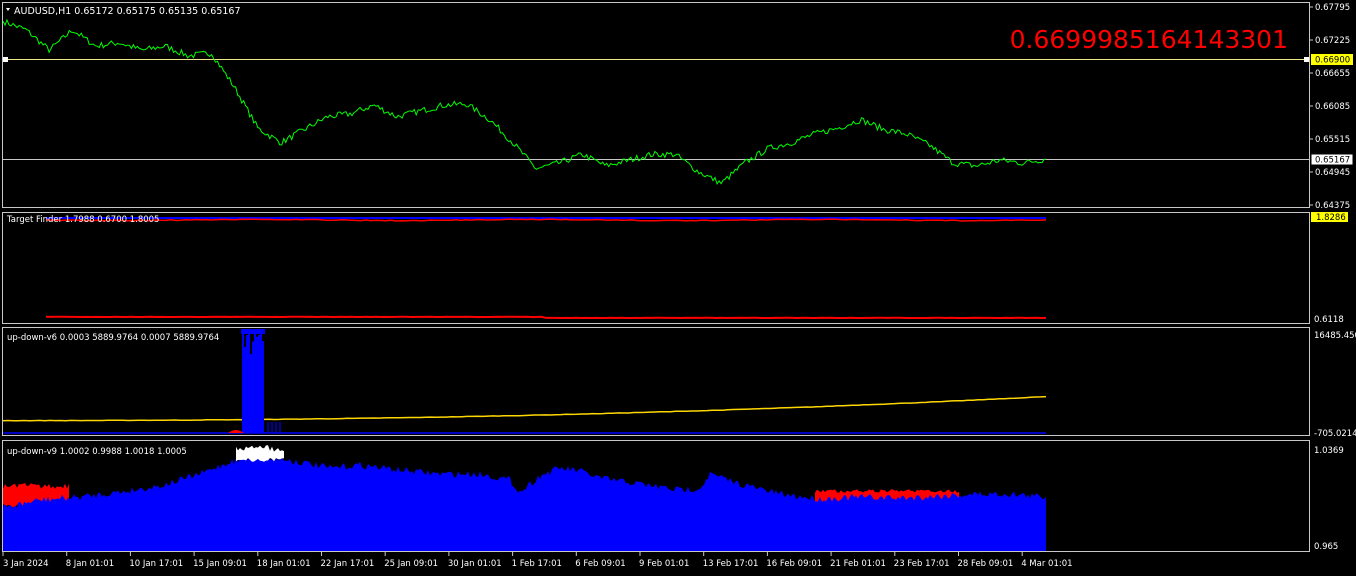 This screenshot has width=1356, height=576. Describe the element at coordinates (1331, 218) in the screenshot. I see `target-finder-badge-text: 1.8286` at that location.